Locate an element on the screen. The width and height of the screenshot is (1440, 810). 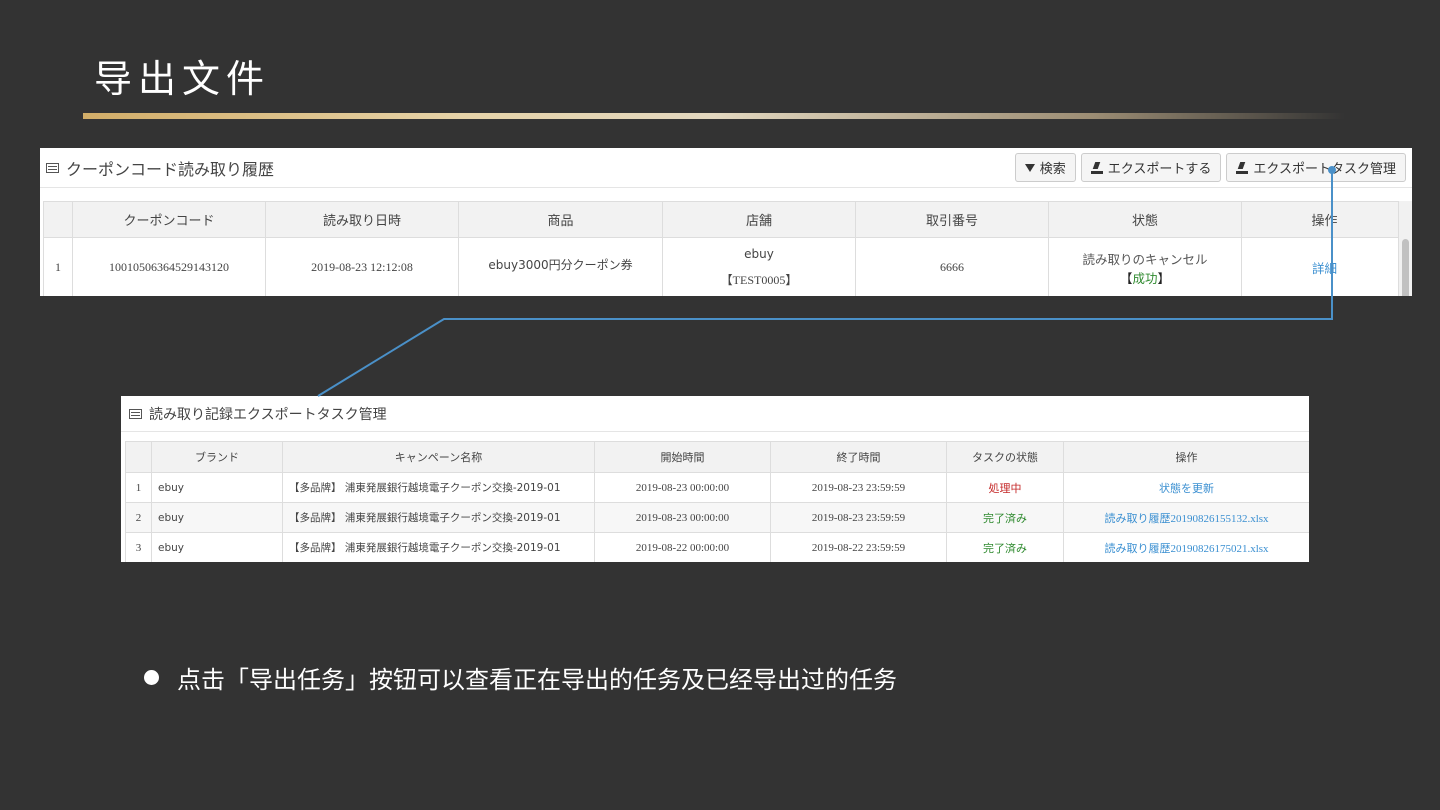
column-header: 取引番号 is located at coordinates (952, 219).